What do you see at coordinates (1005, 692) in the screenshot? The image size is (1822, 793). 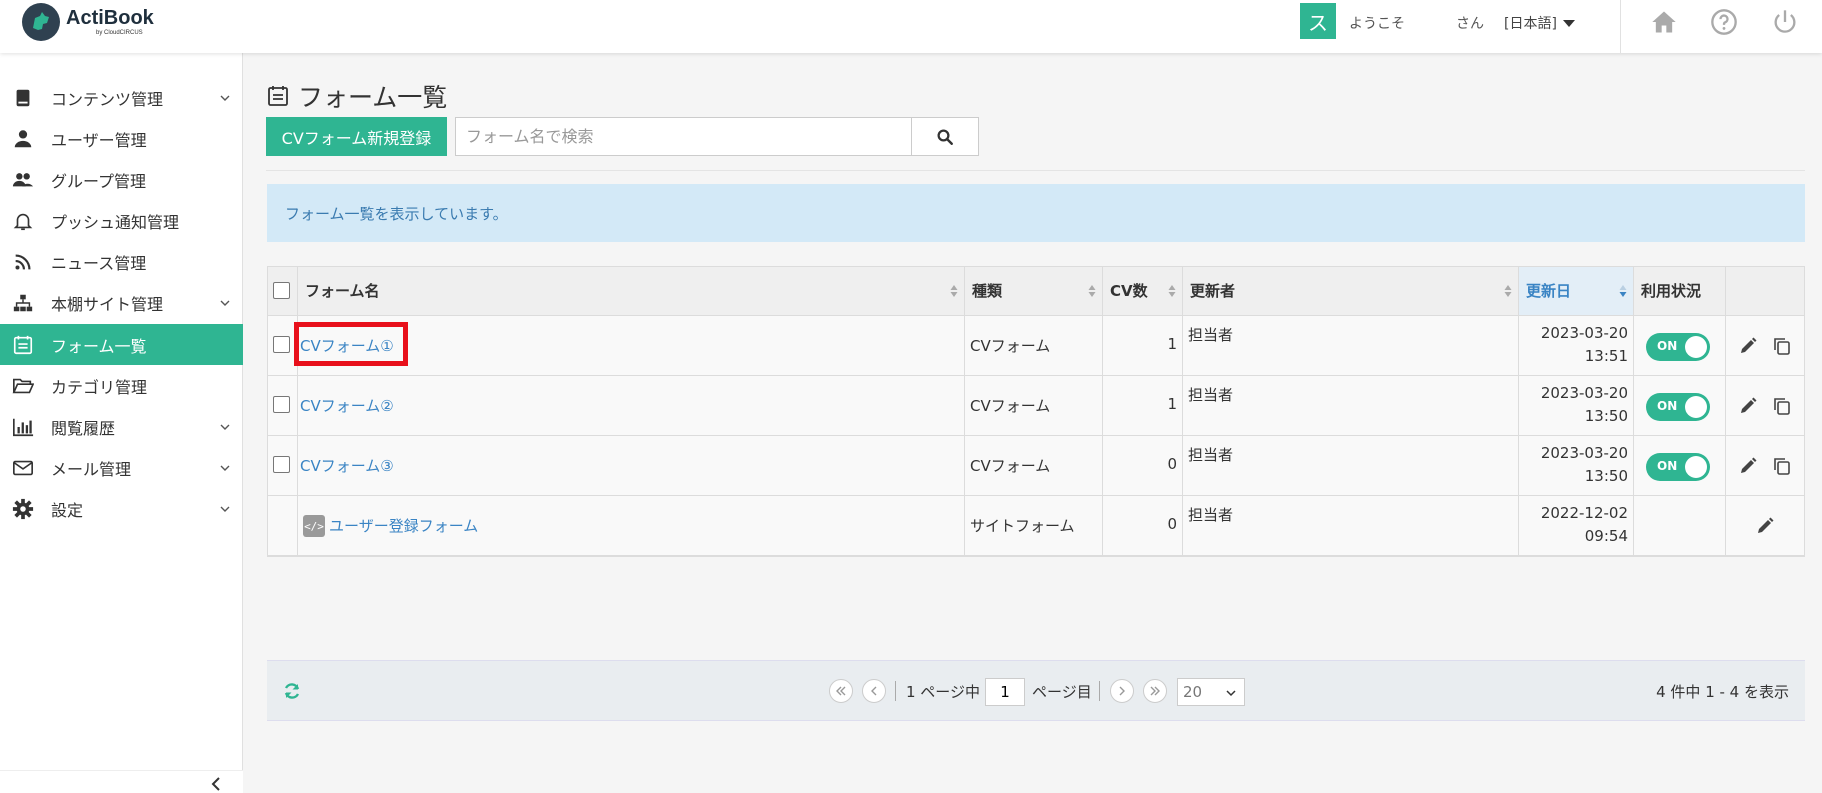 I see `page-number-input` at bounding box center [1005, 692].